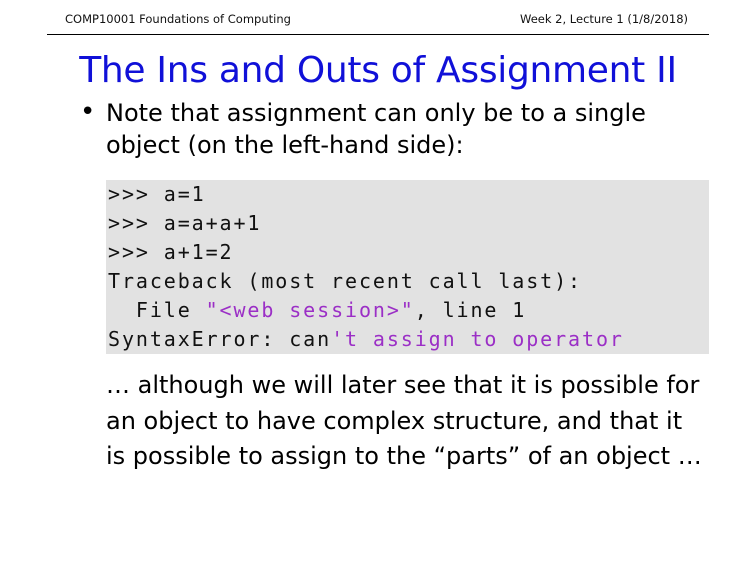  I want to click on code-line: >>> a=1, so click(157, 194).